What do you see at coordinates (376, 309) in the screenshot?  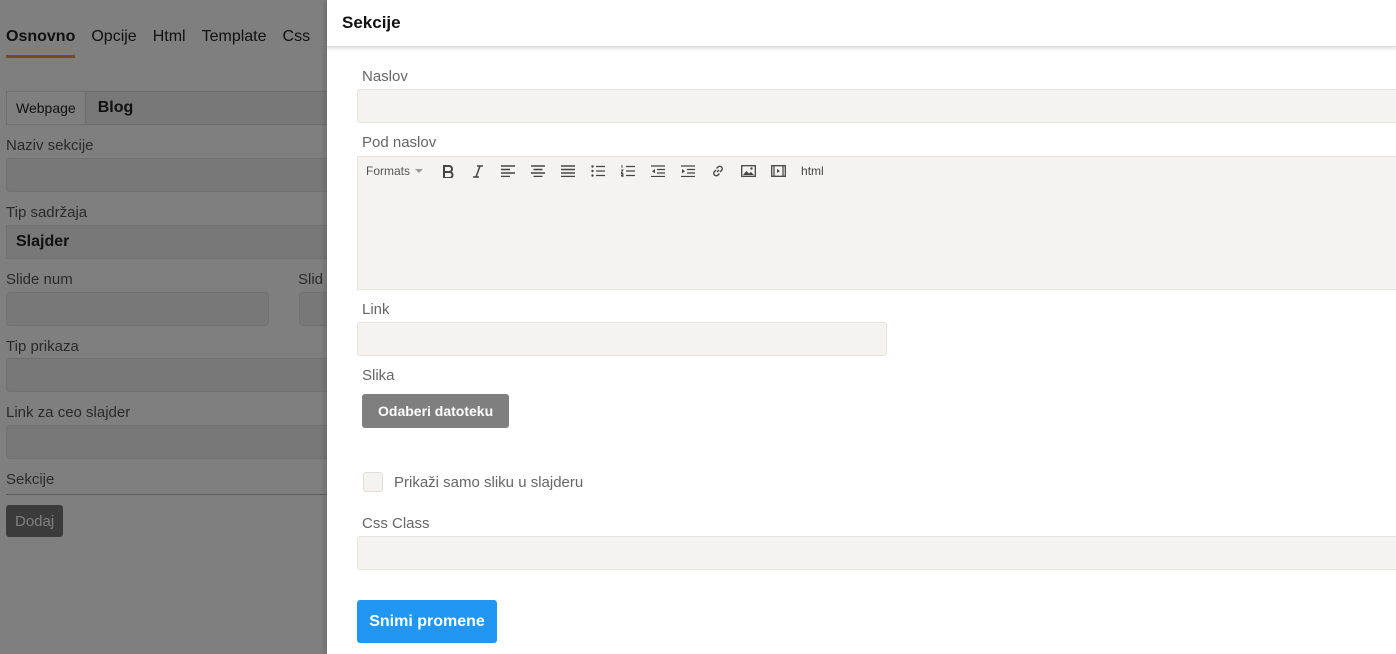 I see `link-label: Link` at bounding box center [376, 309].